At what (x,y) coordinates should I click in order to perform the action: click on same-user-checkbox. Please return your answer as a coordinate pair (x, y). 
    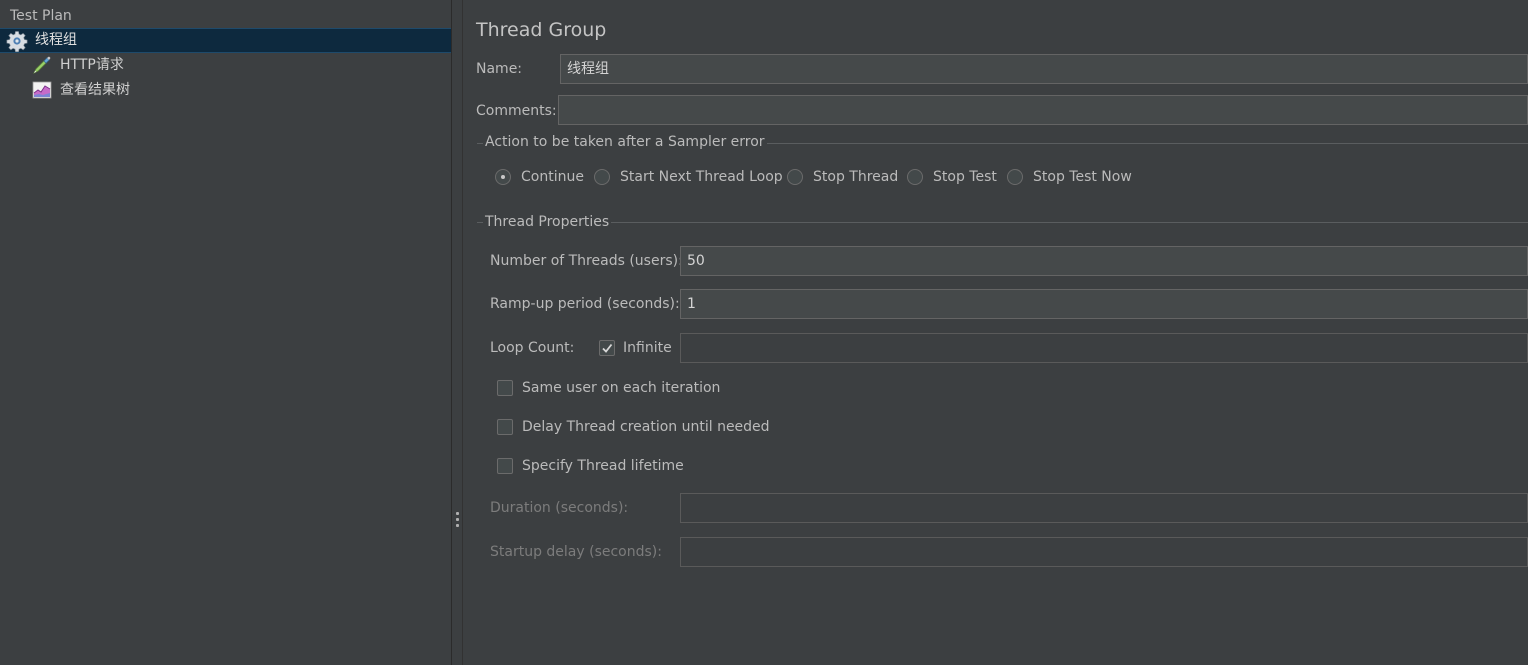
    Looking at the image, I should click on (505, 388).